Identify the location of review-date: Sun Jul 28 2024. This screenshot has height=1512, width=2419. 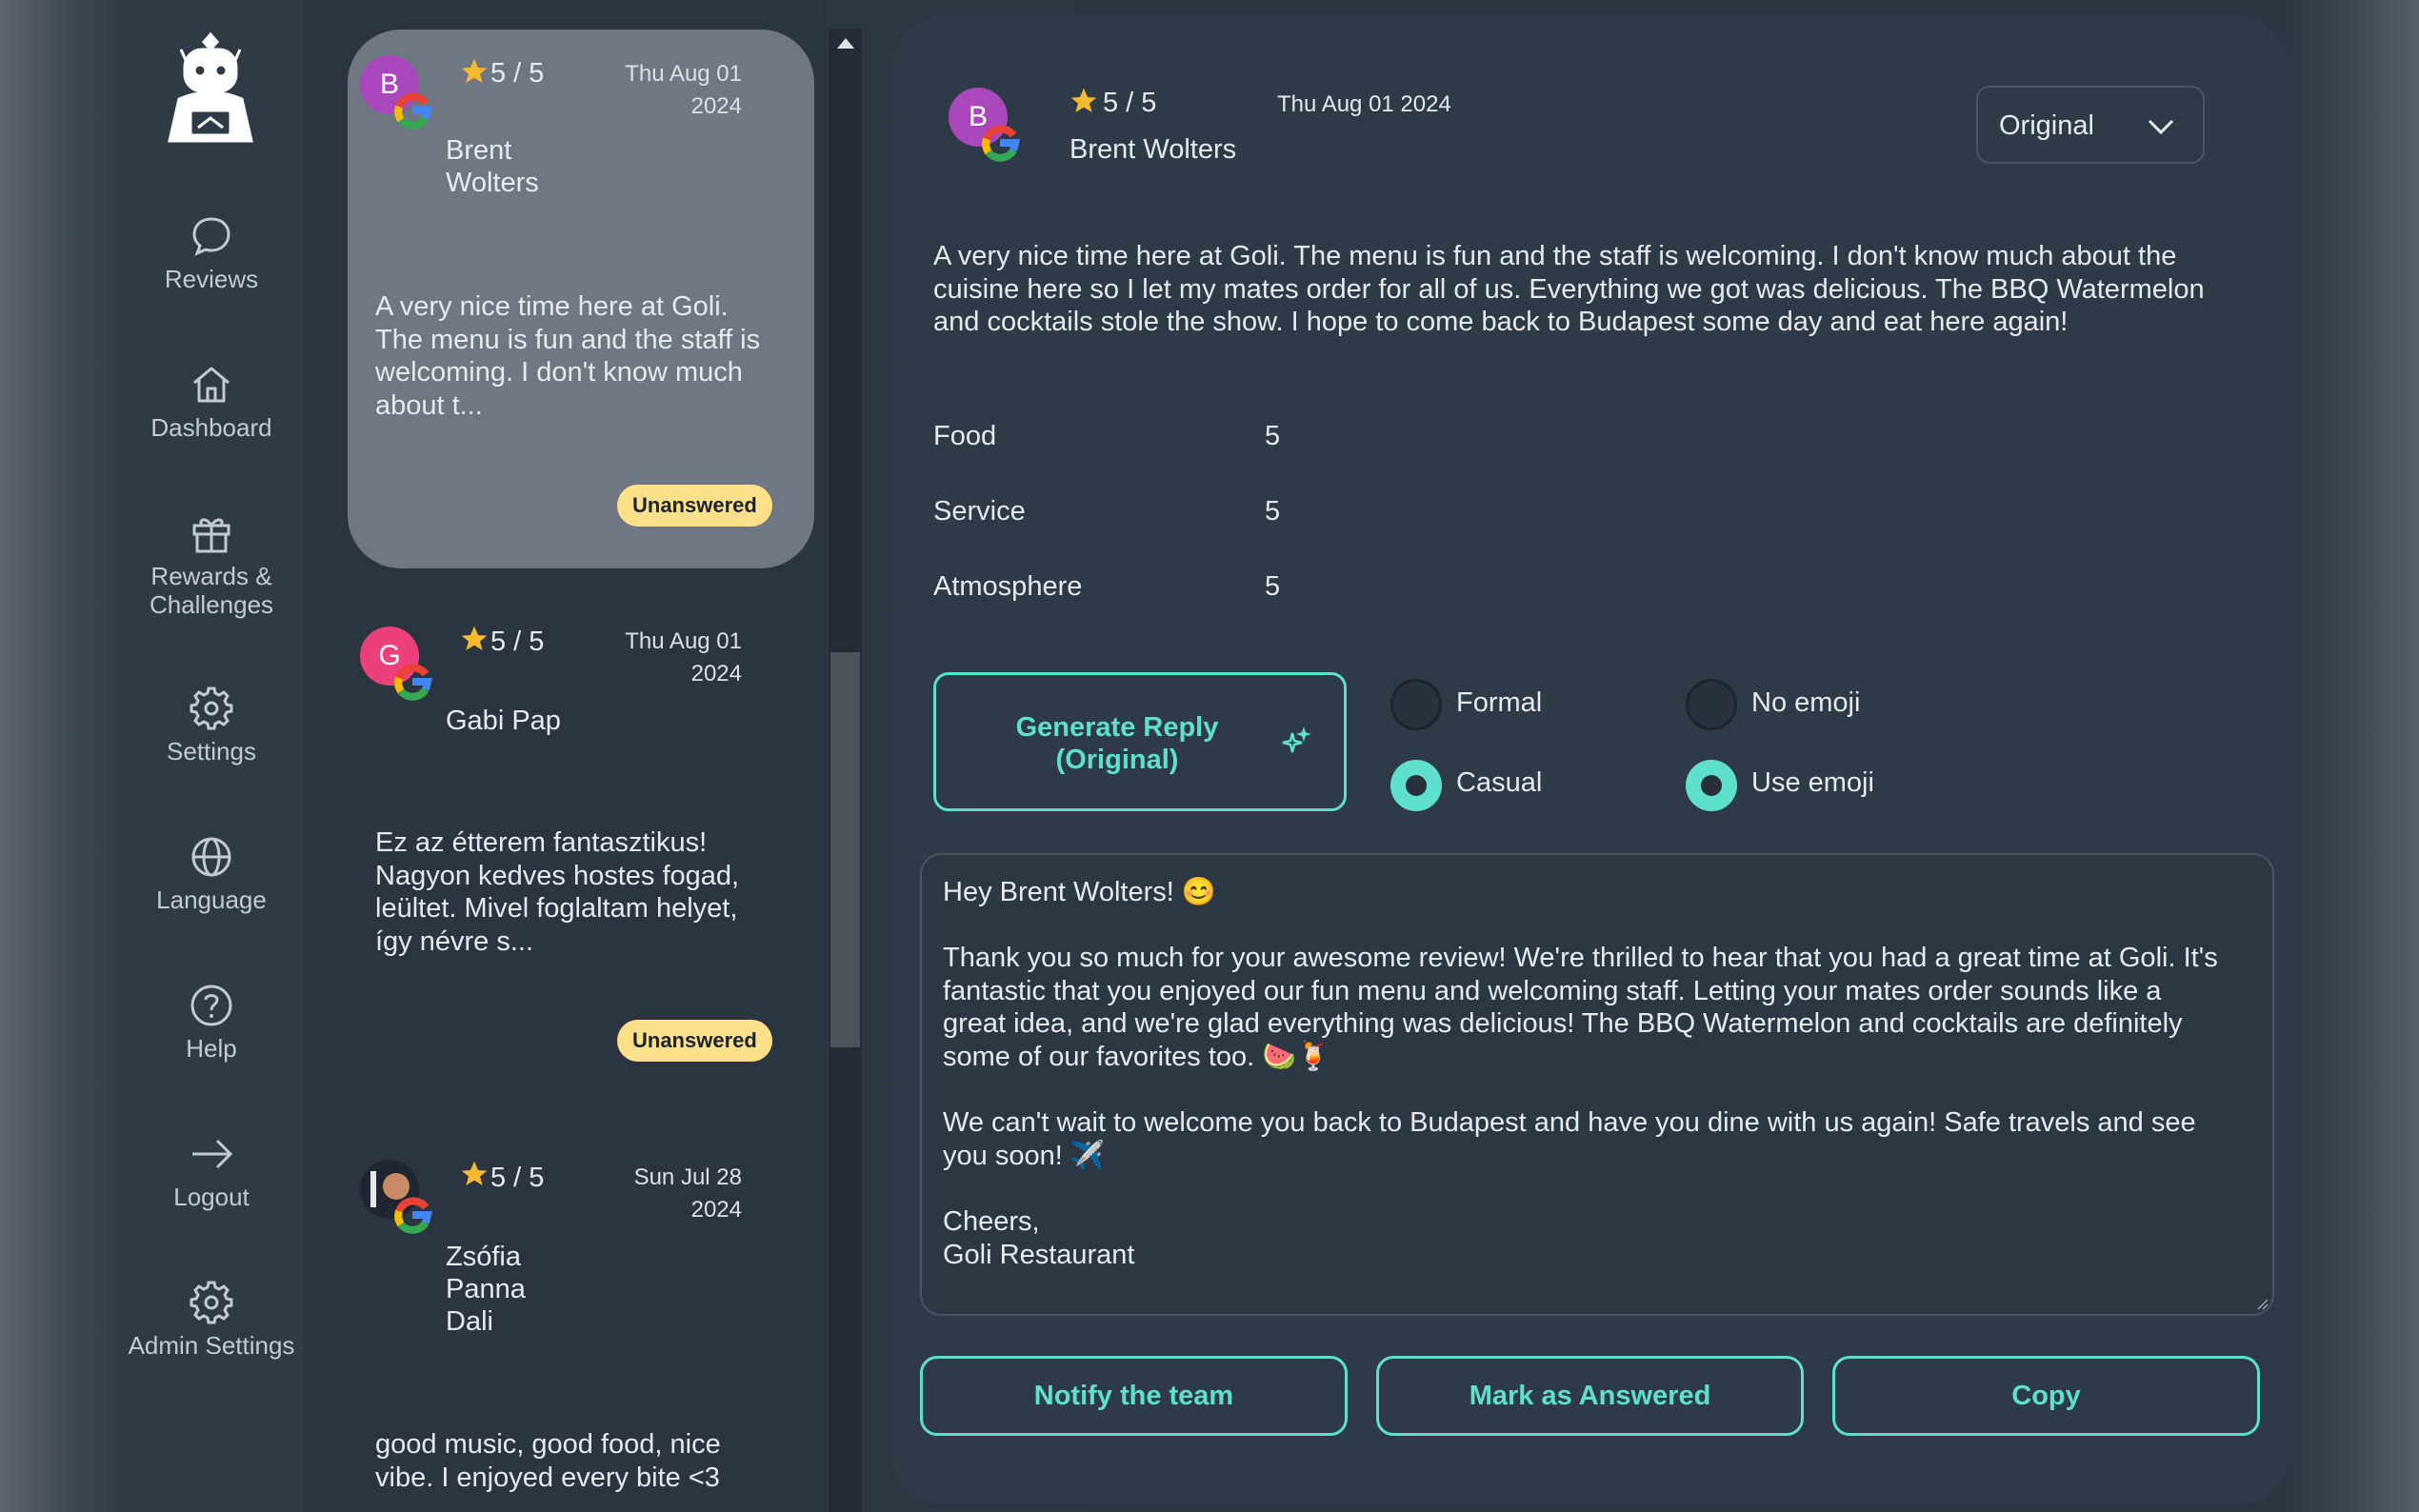
(654, 1194).